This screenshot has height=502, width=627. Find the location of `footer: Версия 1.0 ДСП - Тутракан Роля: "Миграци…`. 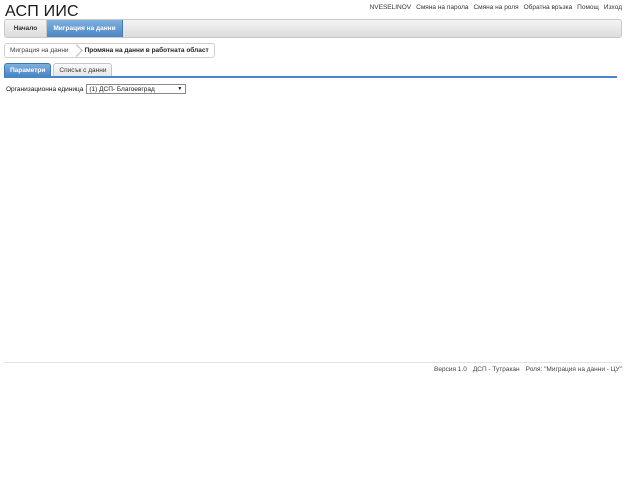

footer: Версия 1.0 ДСП - Тутракан Роля: "Миграци… is located at coordinates (528, 369).